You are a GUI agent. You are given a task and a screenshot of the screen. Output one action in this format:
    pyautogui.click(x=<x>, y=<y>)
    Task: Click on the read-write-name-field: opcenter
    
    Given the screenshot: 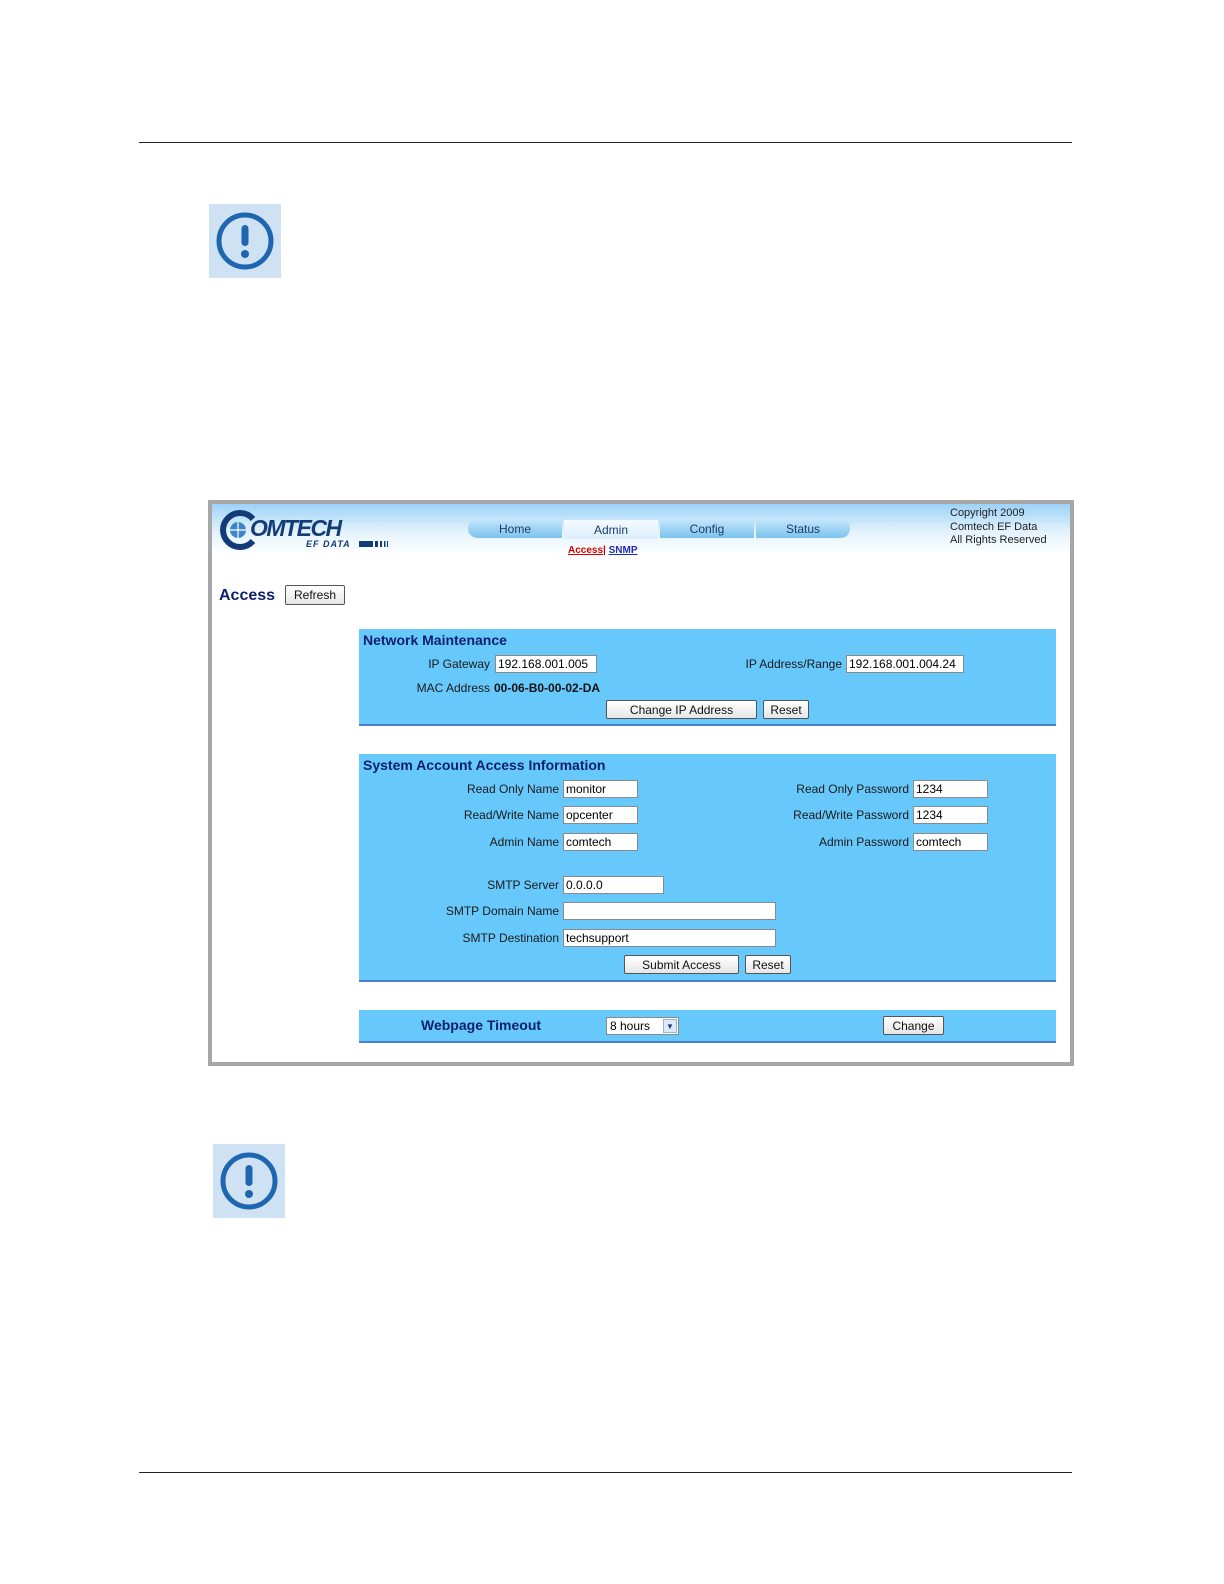 What is the action you would take?
    pyautogui.click(x=600, y=815)
    